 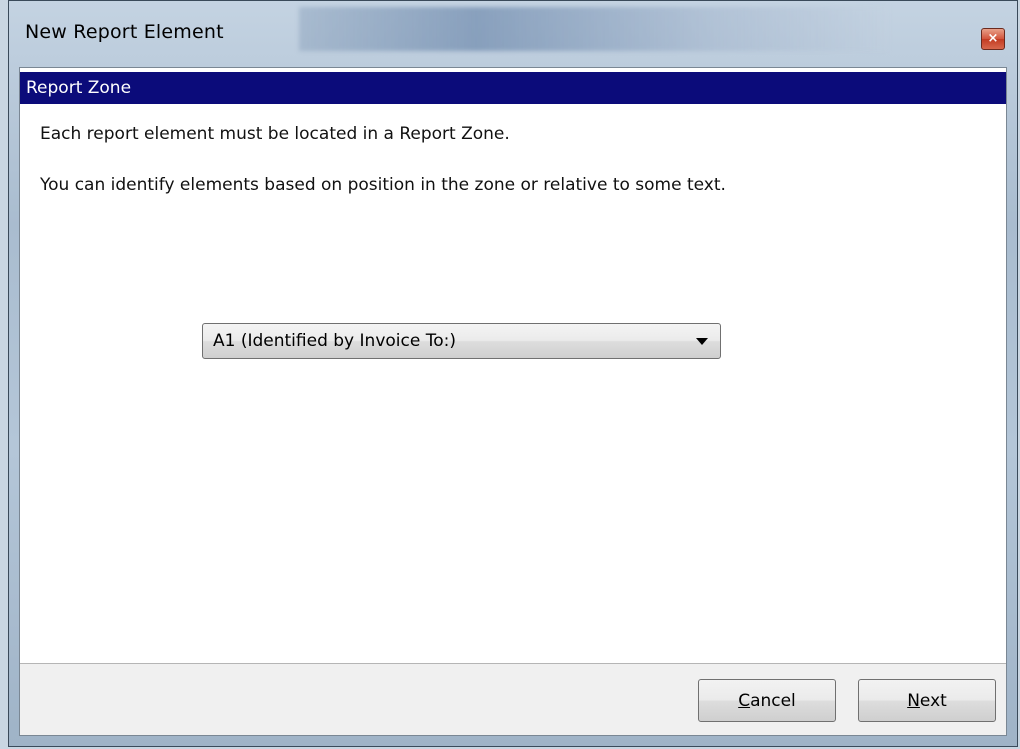 I want to click on cancel-label: ancel, so click(x=773, y=701).